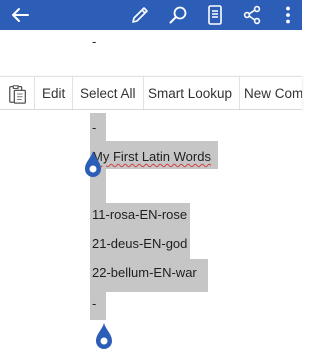 This screenshot has height=363, width=320. I want to click on selection-end-handle, so click(104, 336).